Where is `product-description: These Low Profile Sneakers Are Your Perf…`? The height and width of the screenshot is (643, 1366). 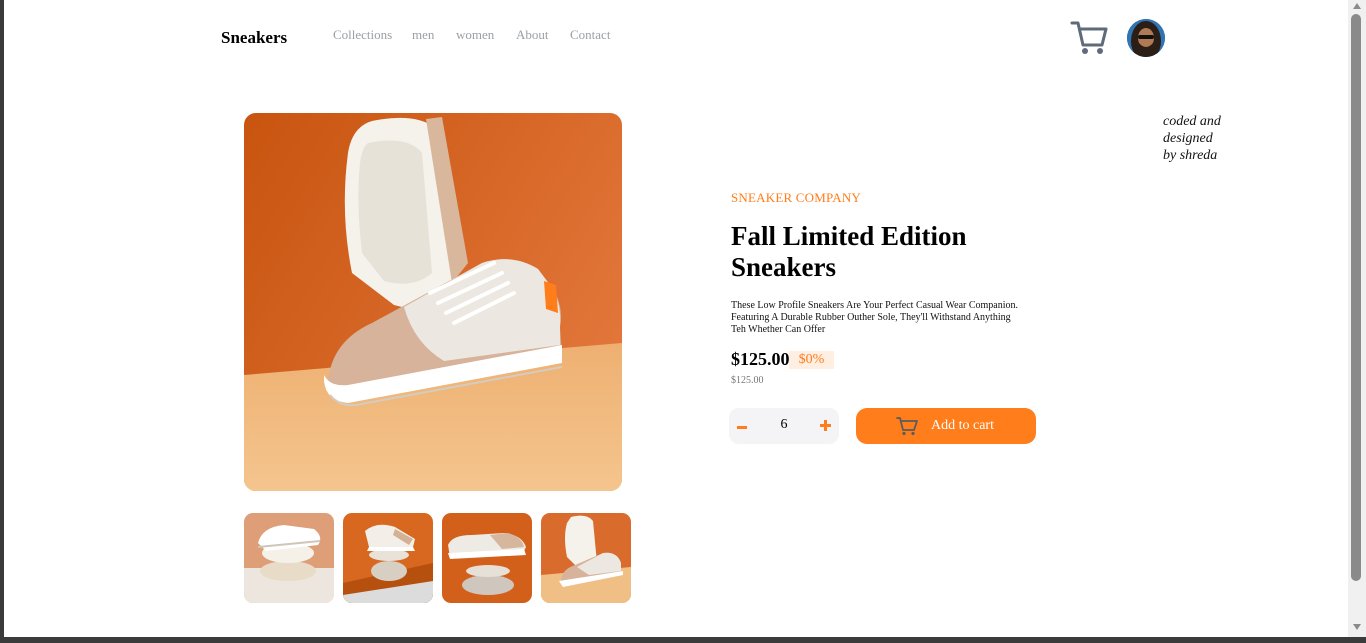
product-description: These Low Profile Sneakers Are Your Perf… is located at coordinates (875, 317).